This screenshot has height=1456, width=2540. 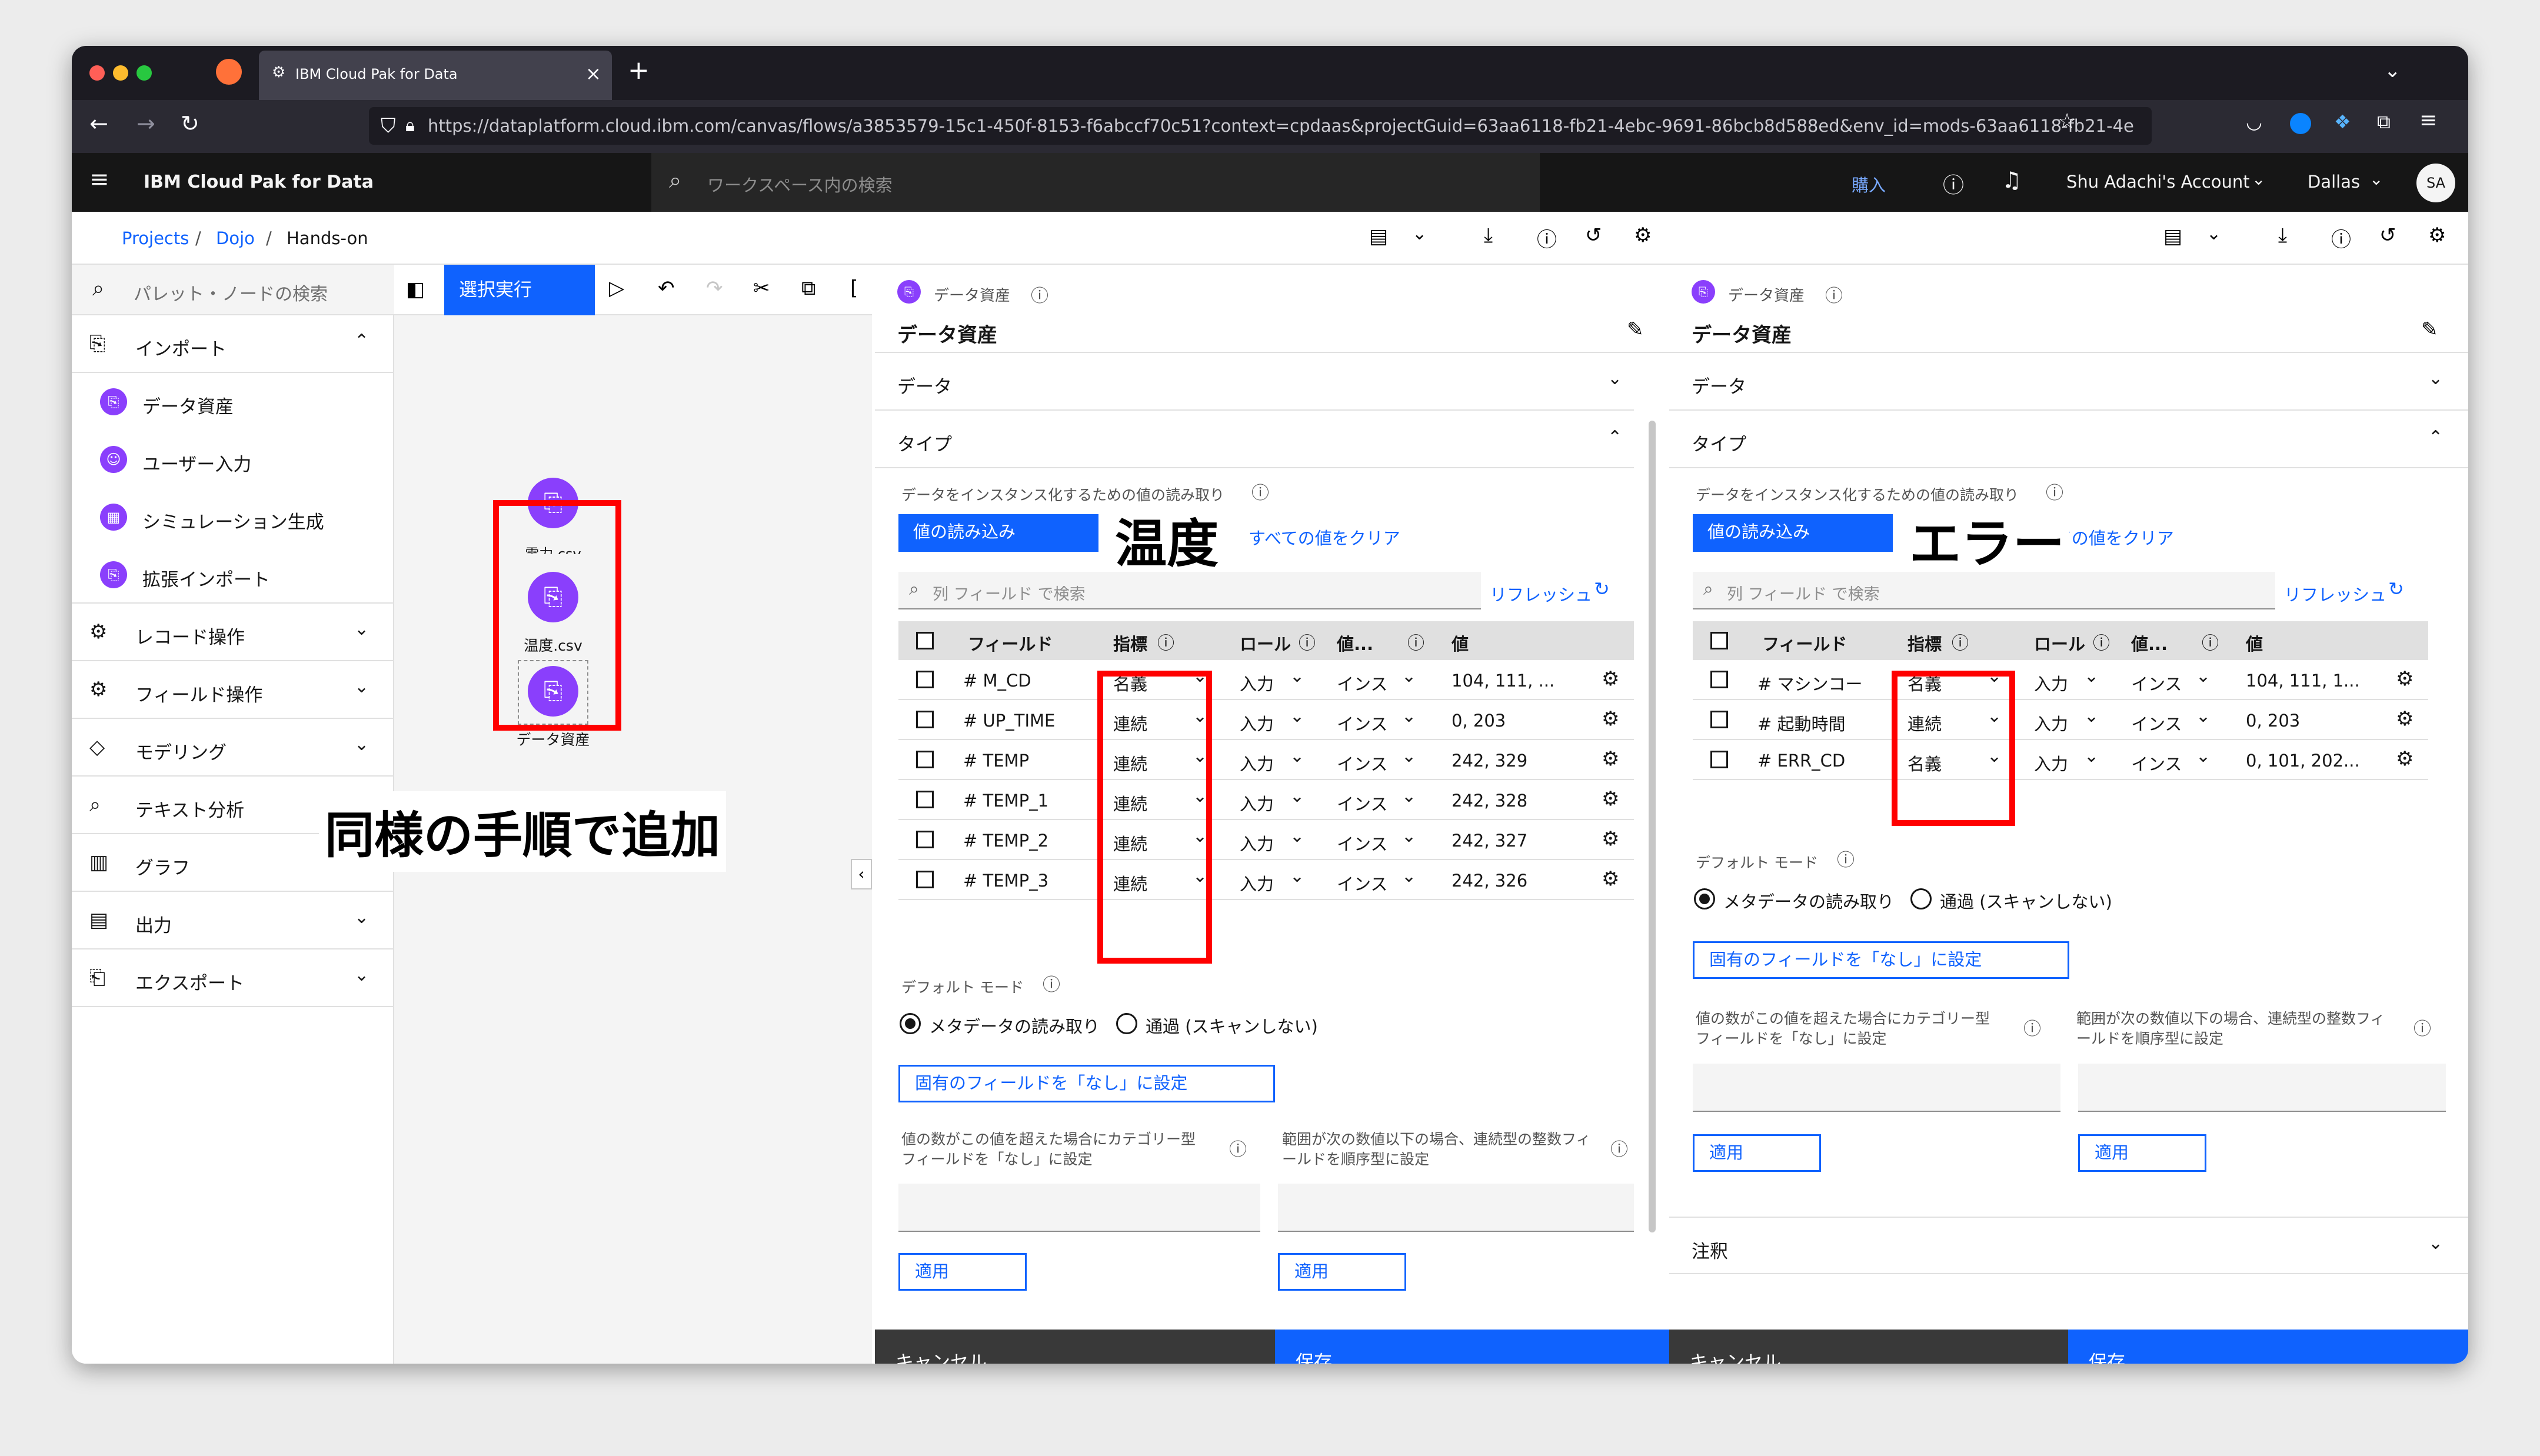 I want to click on breadcrumb-dojo: Dojo, so click(x=235, y=238).